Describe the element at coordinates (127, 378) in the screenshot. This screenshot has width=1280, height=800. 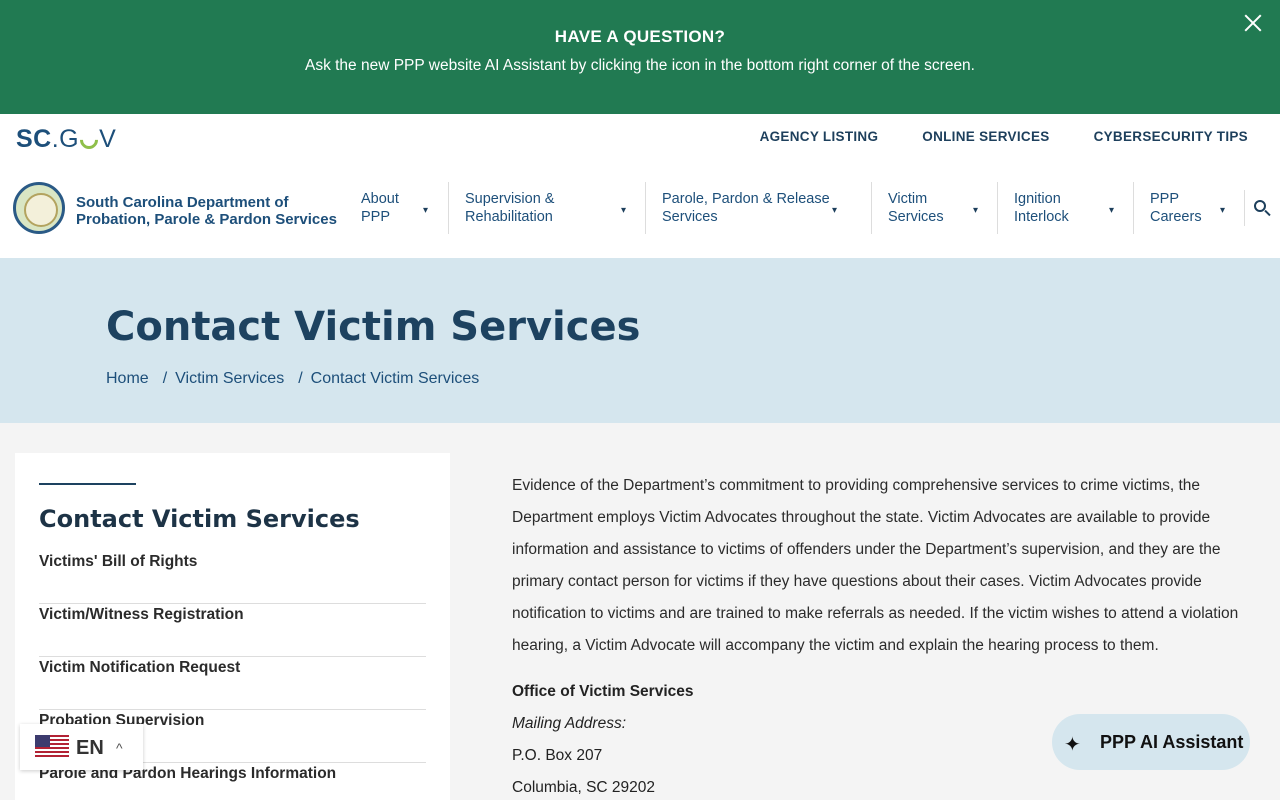
I see `breadcrumb-home: Home` at that location.